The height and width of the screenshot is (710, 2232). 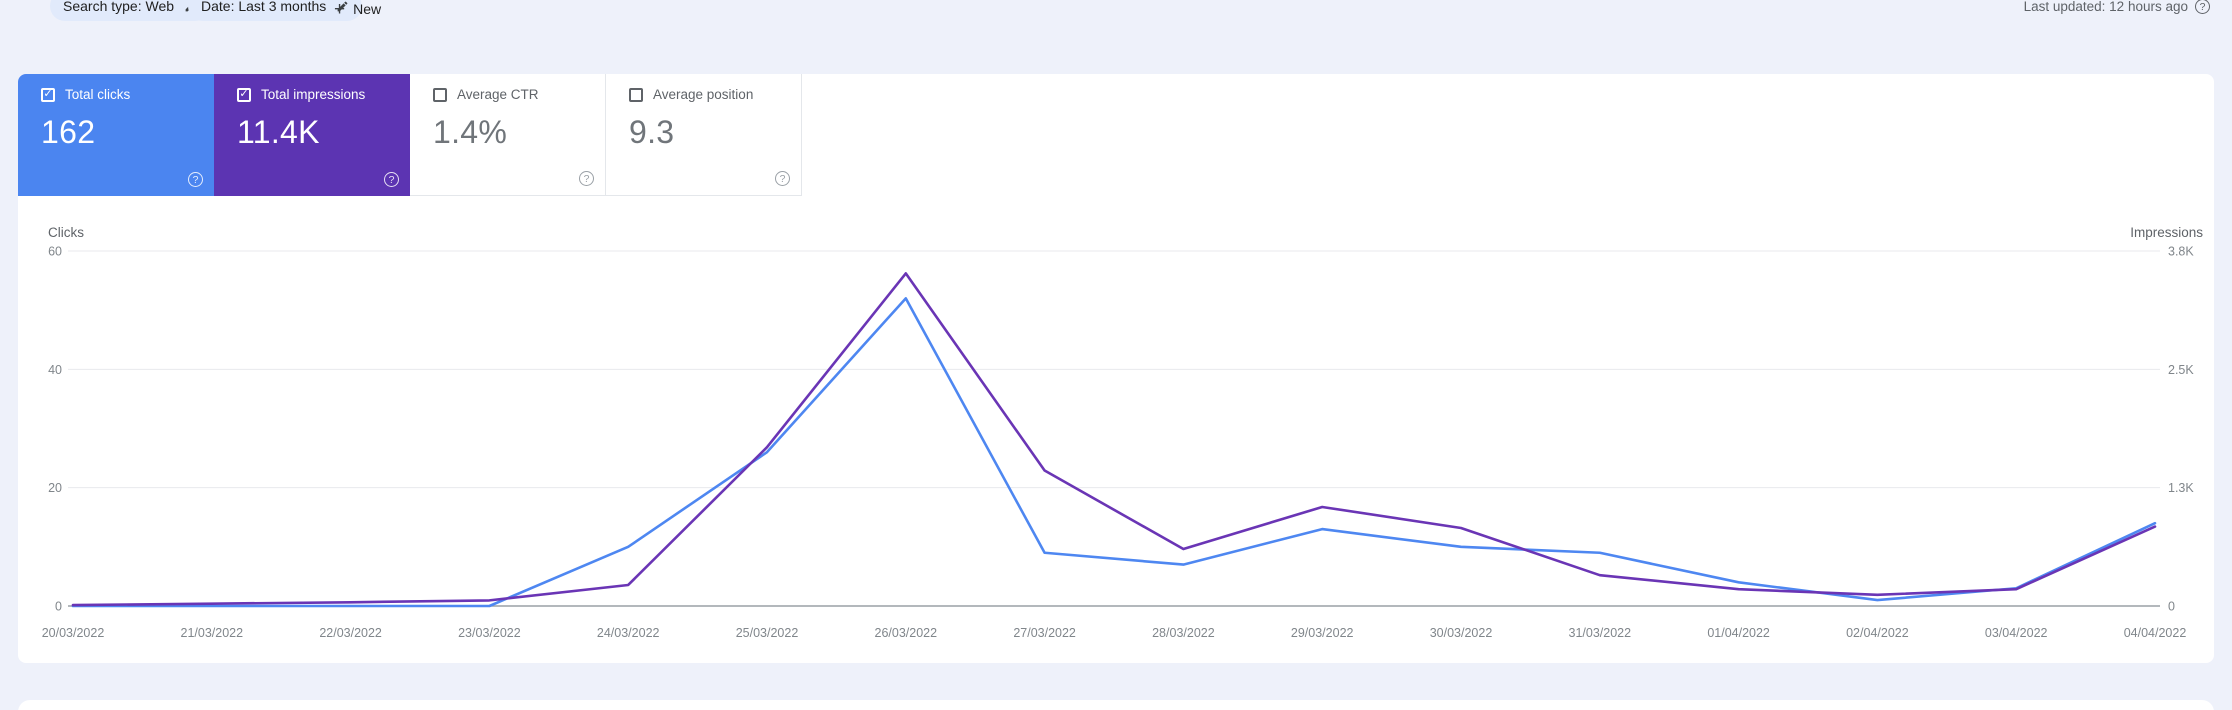 What do you see at coordinates (2181, 252) in the screenshot?
I see `right-axis-tick: 3.8K` at bounding box center [2181, 252].